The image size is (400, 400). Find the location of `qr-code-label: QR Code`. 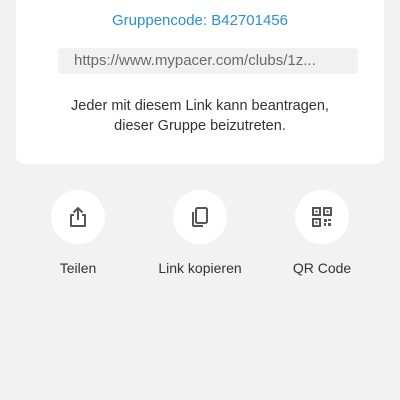

qr-code-label: QR Code is located at coordinates (322, 268).